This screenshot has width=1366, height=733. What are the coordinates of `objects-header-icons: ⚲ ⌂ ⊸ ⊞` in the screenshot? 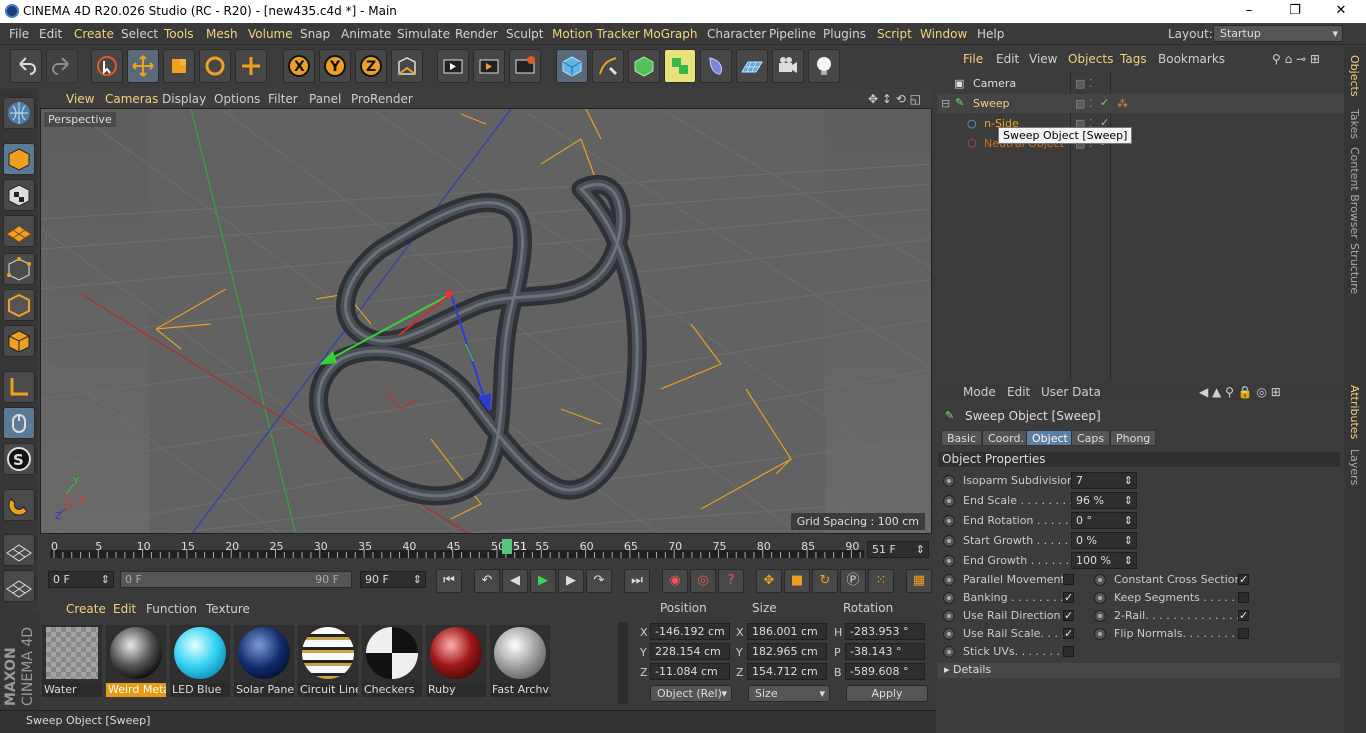 It's located at (1296, 59).